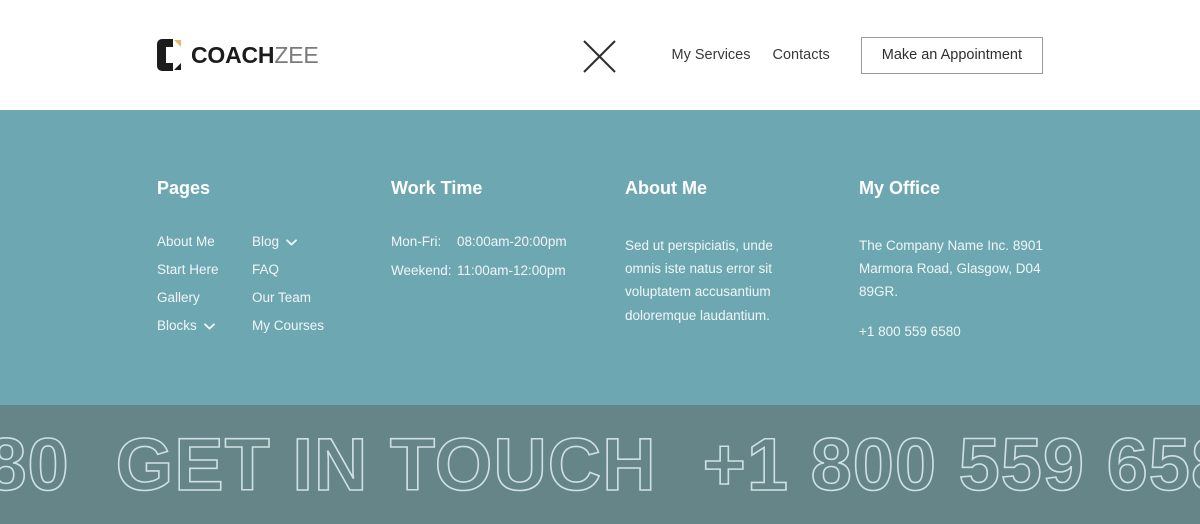  I want to click on footer-link-label: Our Team, so click(282, 297).